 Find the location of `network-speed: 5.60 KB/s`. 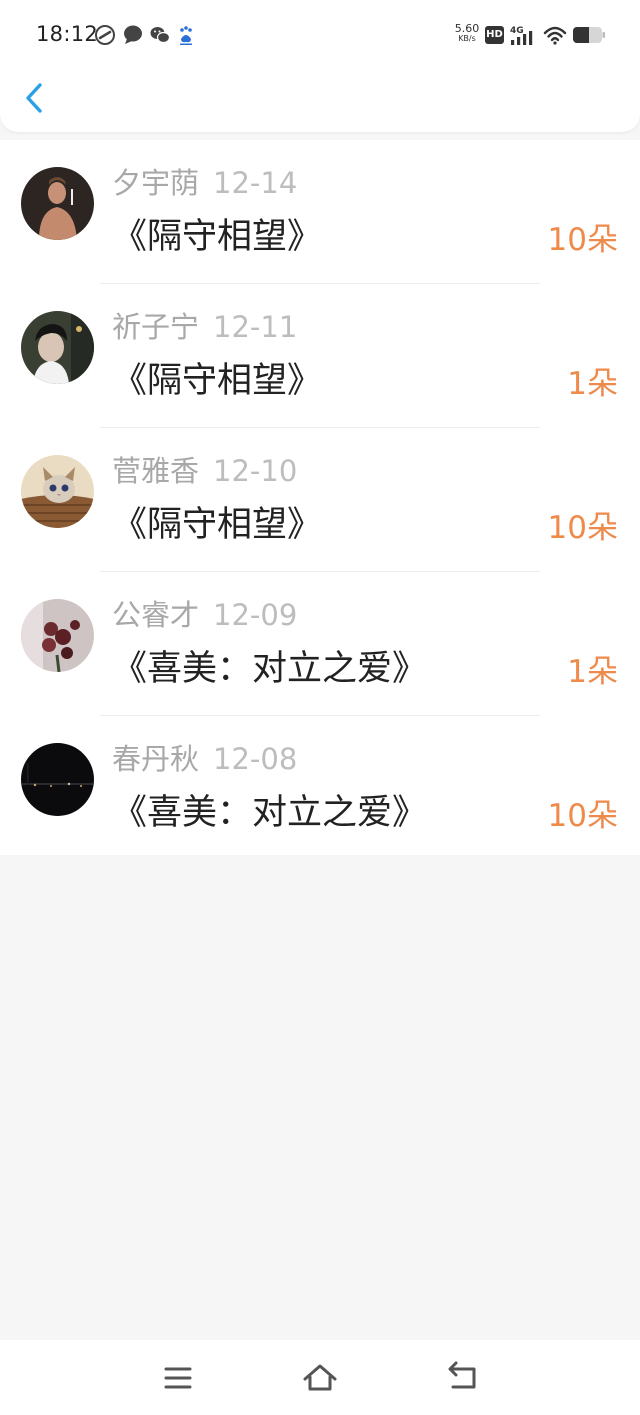

network-speed: 5.60 KB/s is located at coordinates (467, 33).